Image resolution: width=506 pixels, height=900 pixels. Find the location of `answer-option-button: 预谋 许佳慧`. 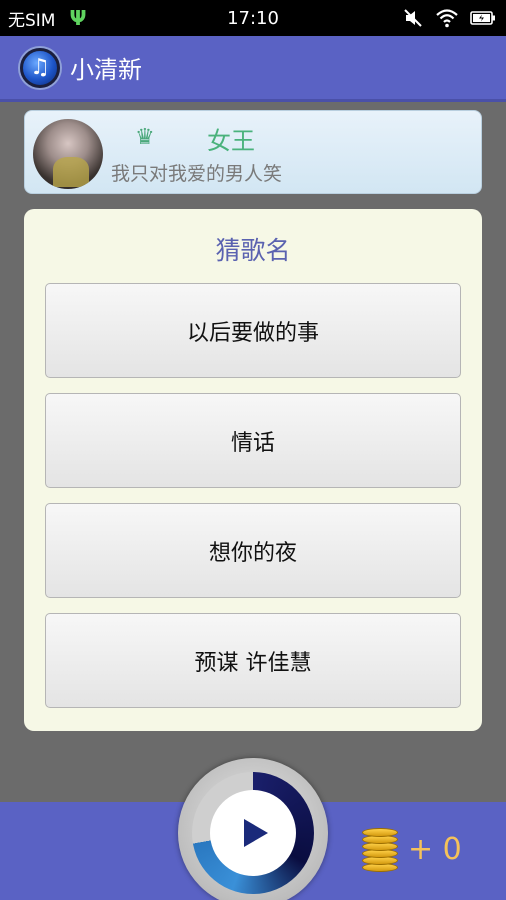

answer-option-button: 预谋 许佳慧 is located at coordinates (253, 660).